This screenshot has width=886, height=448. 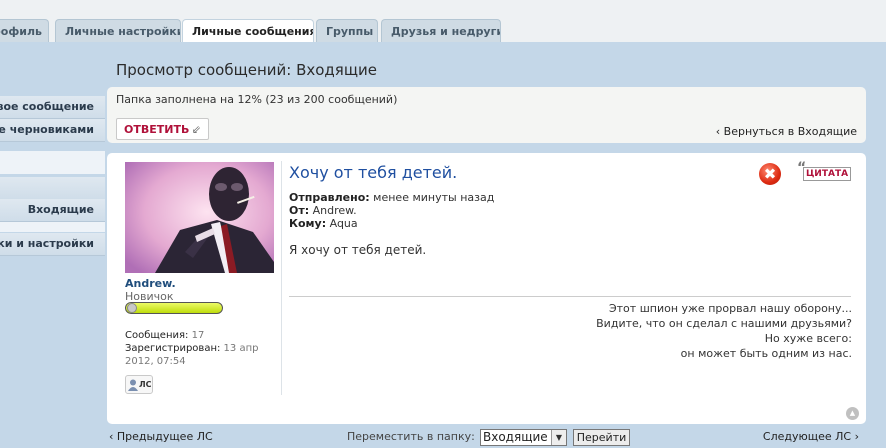 What do you see at coordinates (515, 437) in the screenshot?
I see `folder-select-value: Входящие` at bounding box center [515, 437].